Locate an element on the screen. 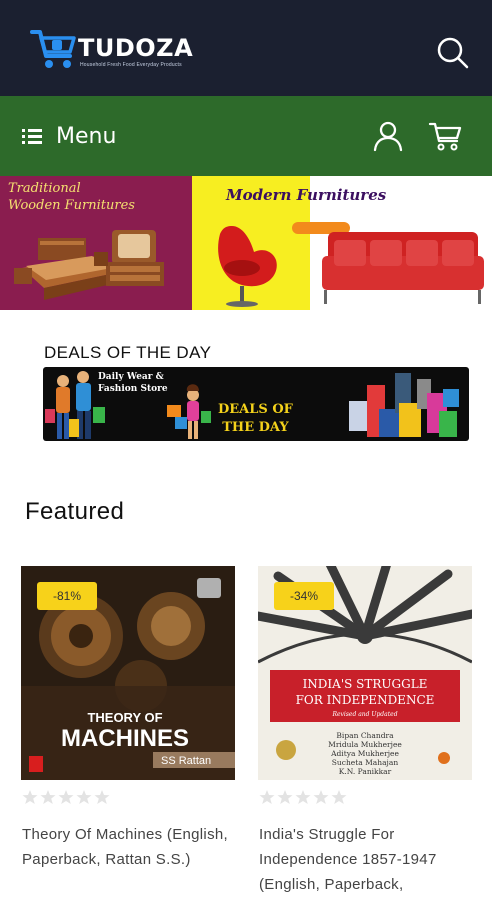 Image resolution: width=492 pixels, height=900 pixels. search-button is located at coordinates (453, 53).